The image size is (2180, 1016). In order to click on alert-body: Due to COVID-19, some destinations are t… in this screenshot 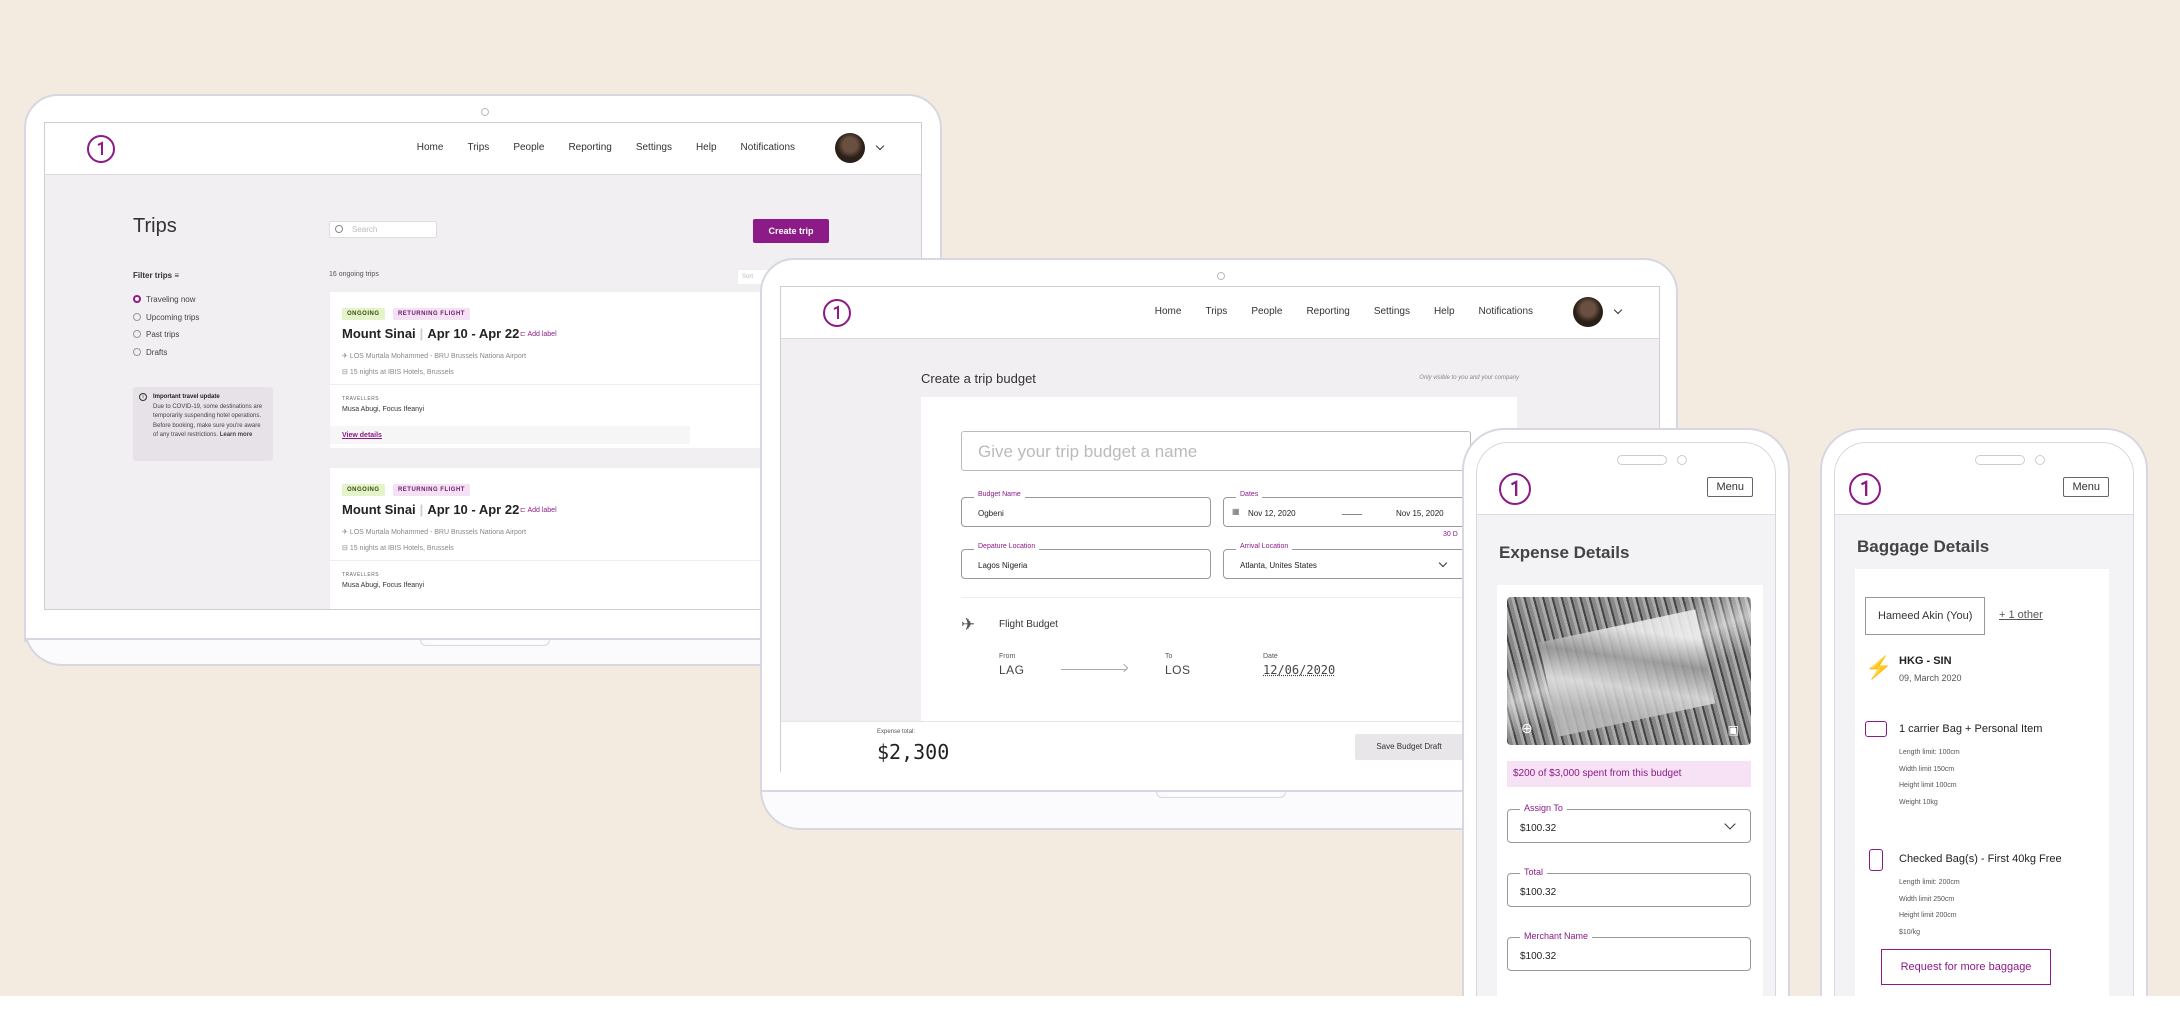, I will do `click(210, 422)`.